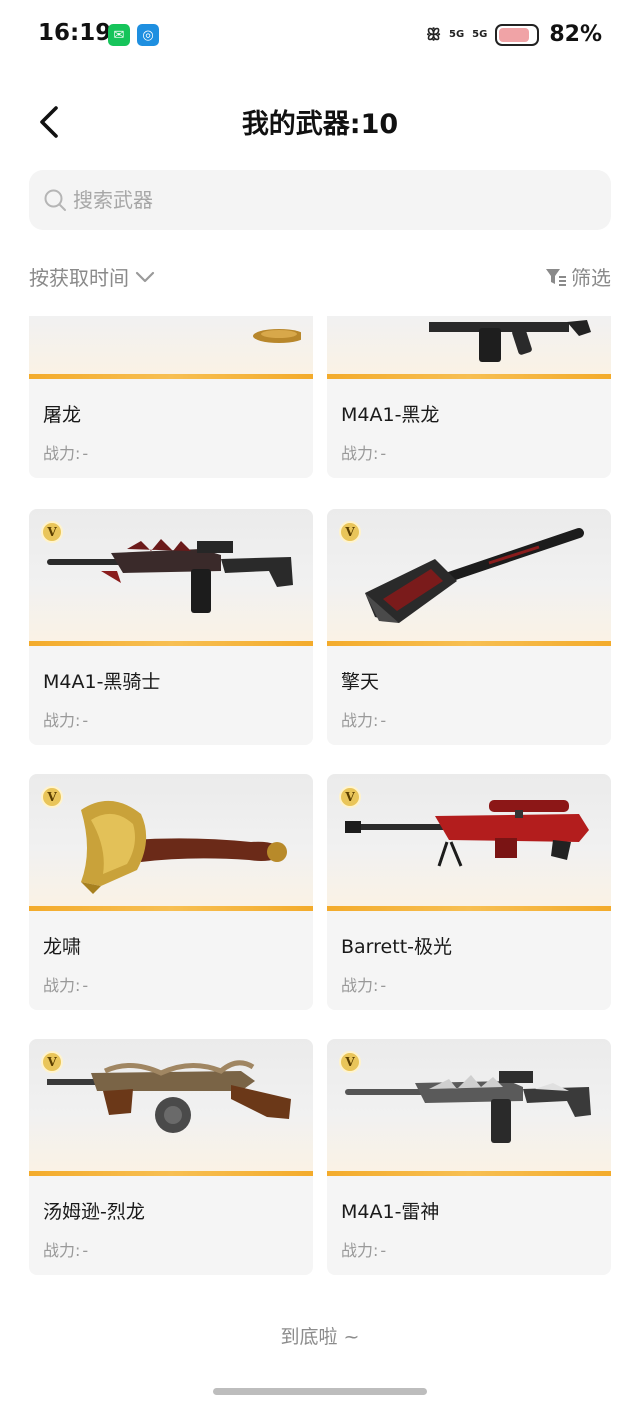 This screenshot has height=1408, width=640. Describe the element at coordinates (360, 682) in the screenshot. I see `weapon-name: 擎天` at that location.